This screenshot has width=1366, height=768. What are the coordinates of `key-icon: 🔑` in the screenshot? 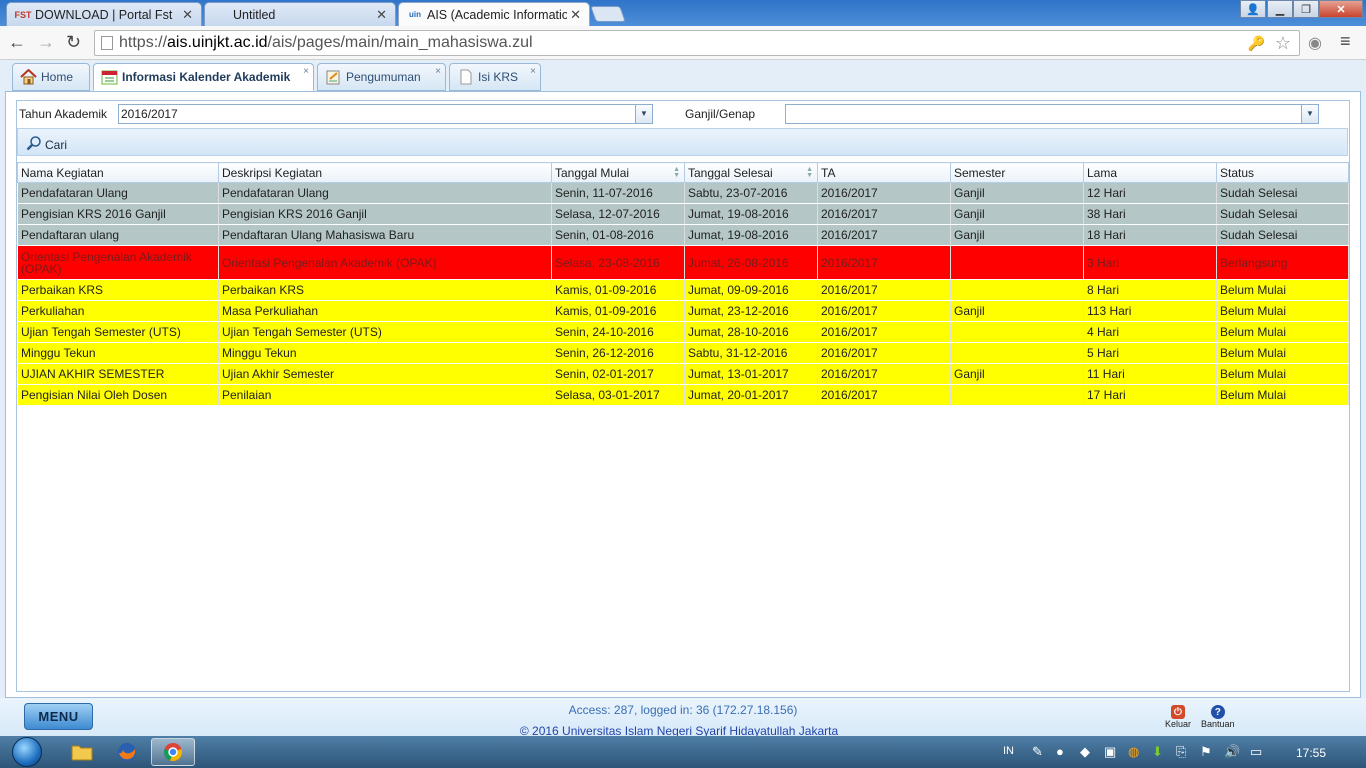 It's located at (1256, 43).